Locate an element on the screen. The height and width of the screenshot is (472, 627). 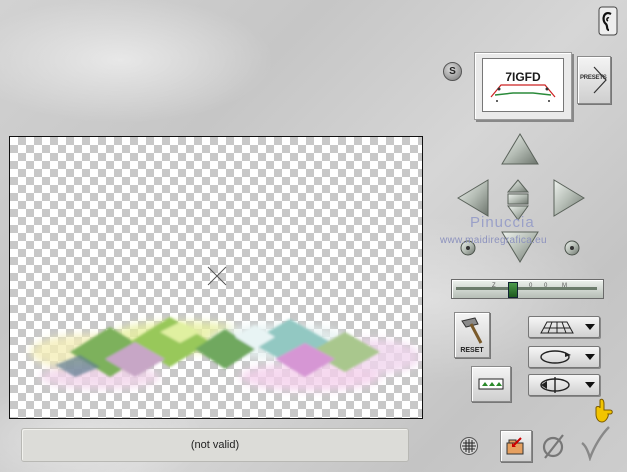
open-preset-button is located at coordinates (516, 446).